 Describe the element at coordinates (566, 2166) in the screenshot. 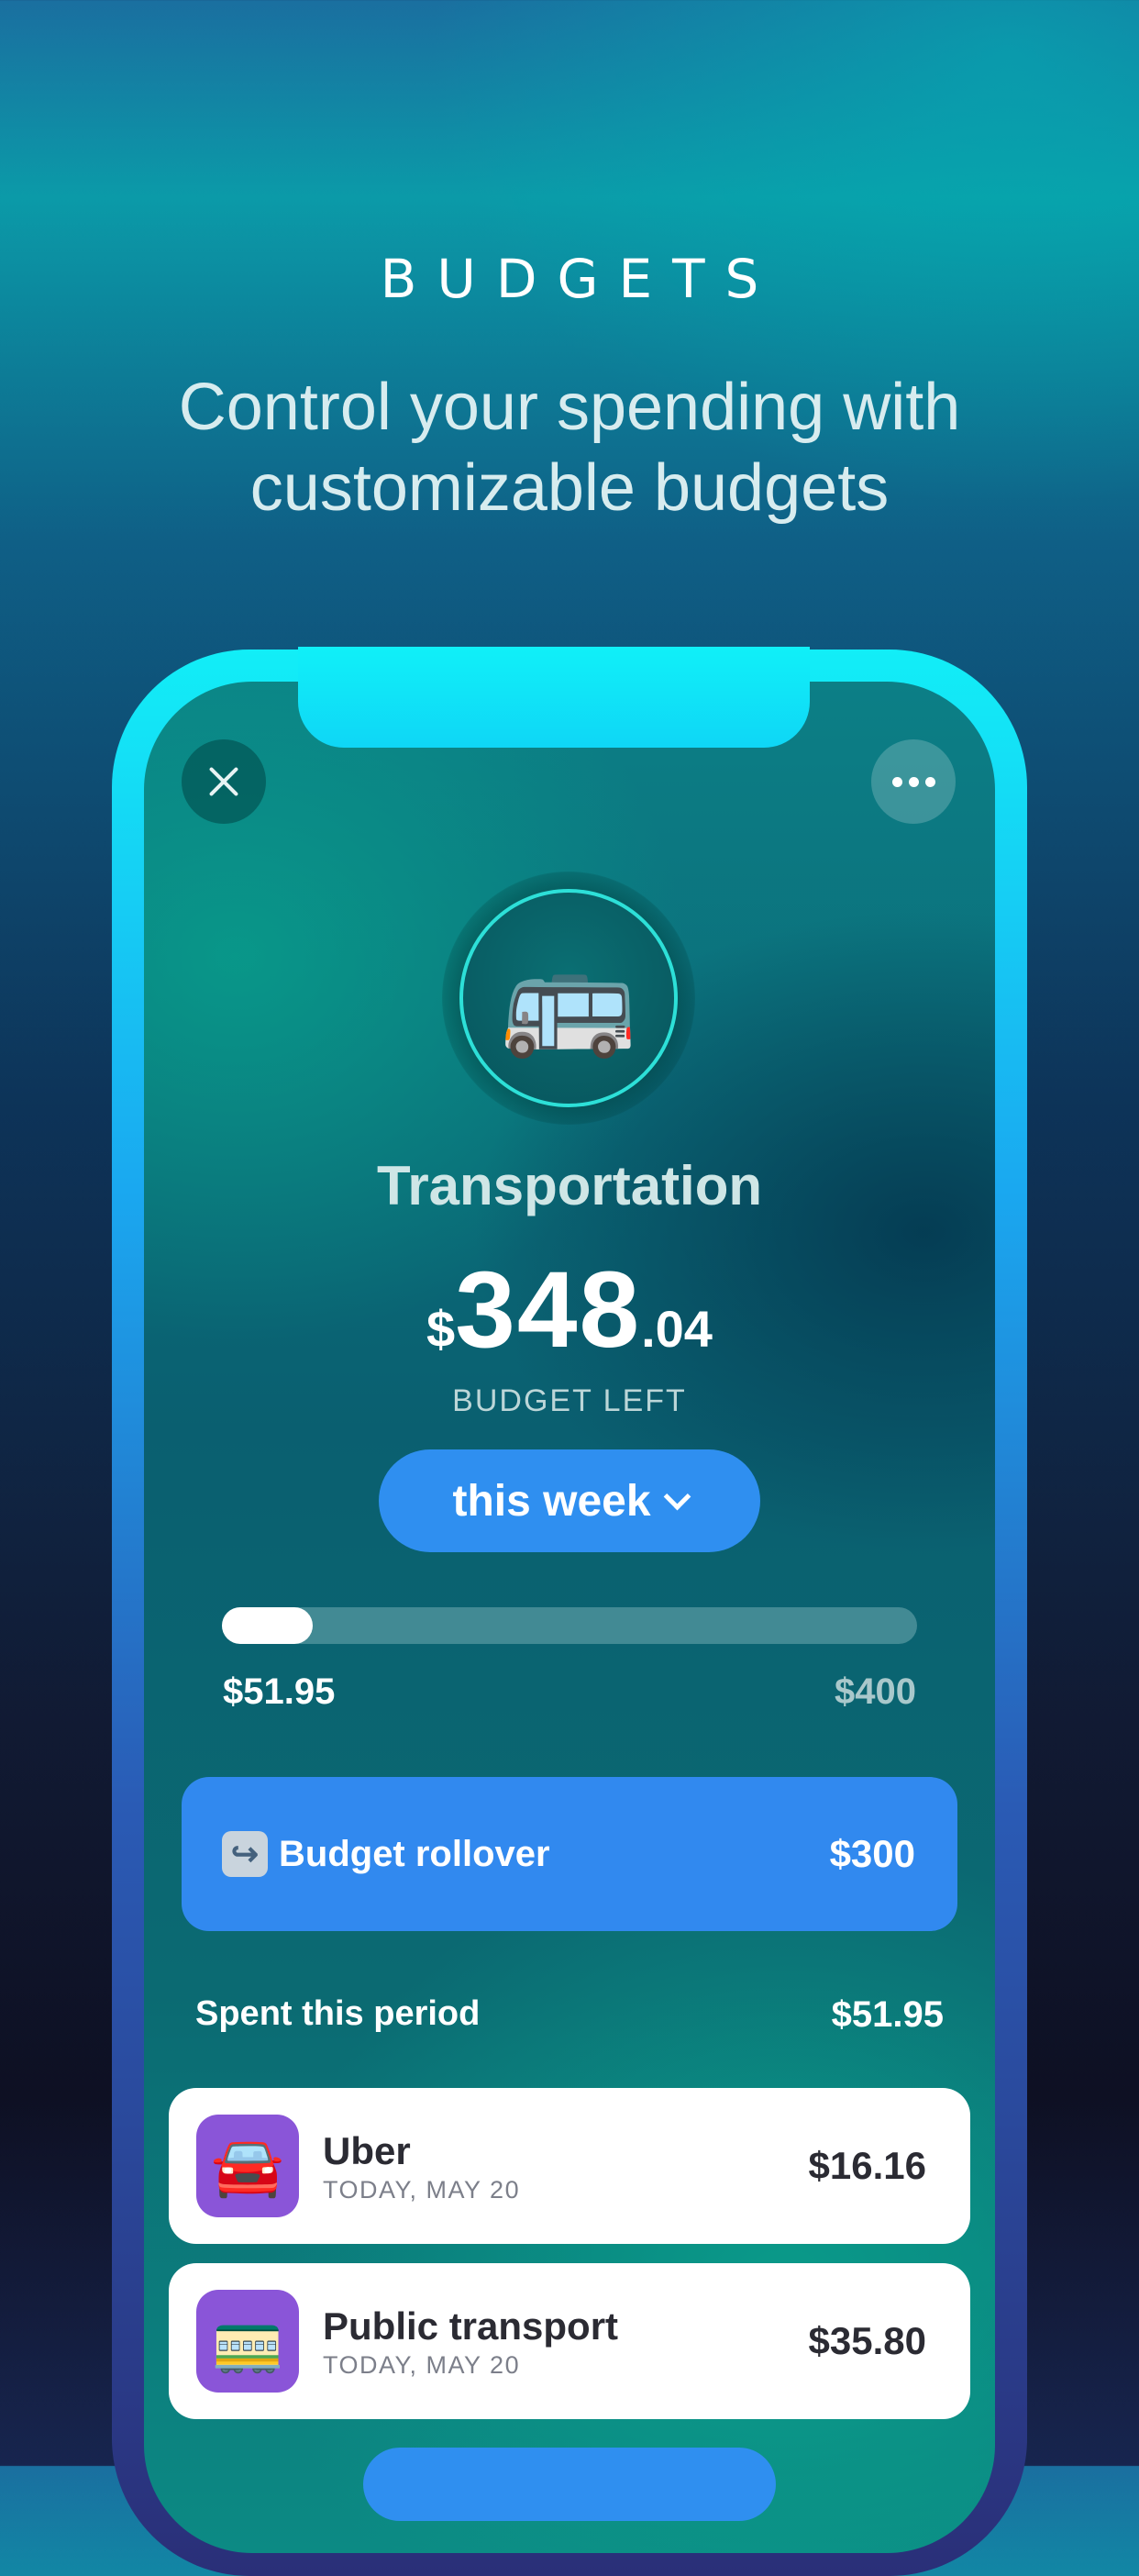

I see `transaction-text: Uber TODAY, MAY 20` at that location.